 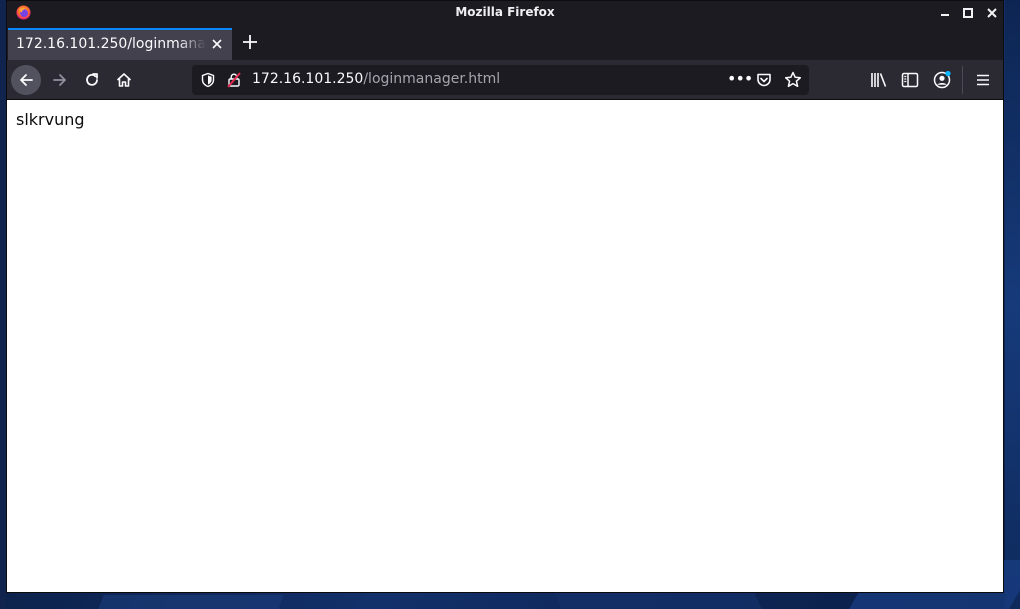 I want to click on ellipsis-icon: •••, so click(x=740, y=78).